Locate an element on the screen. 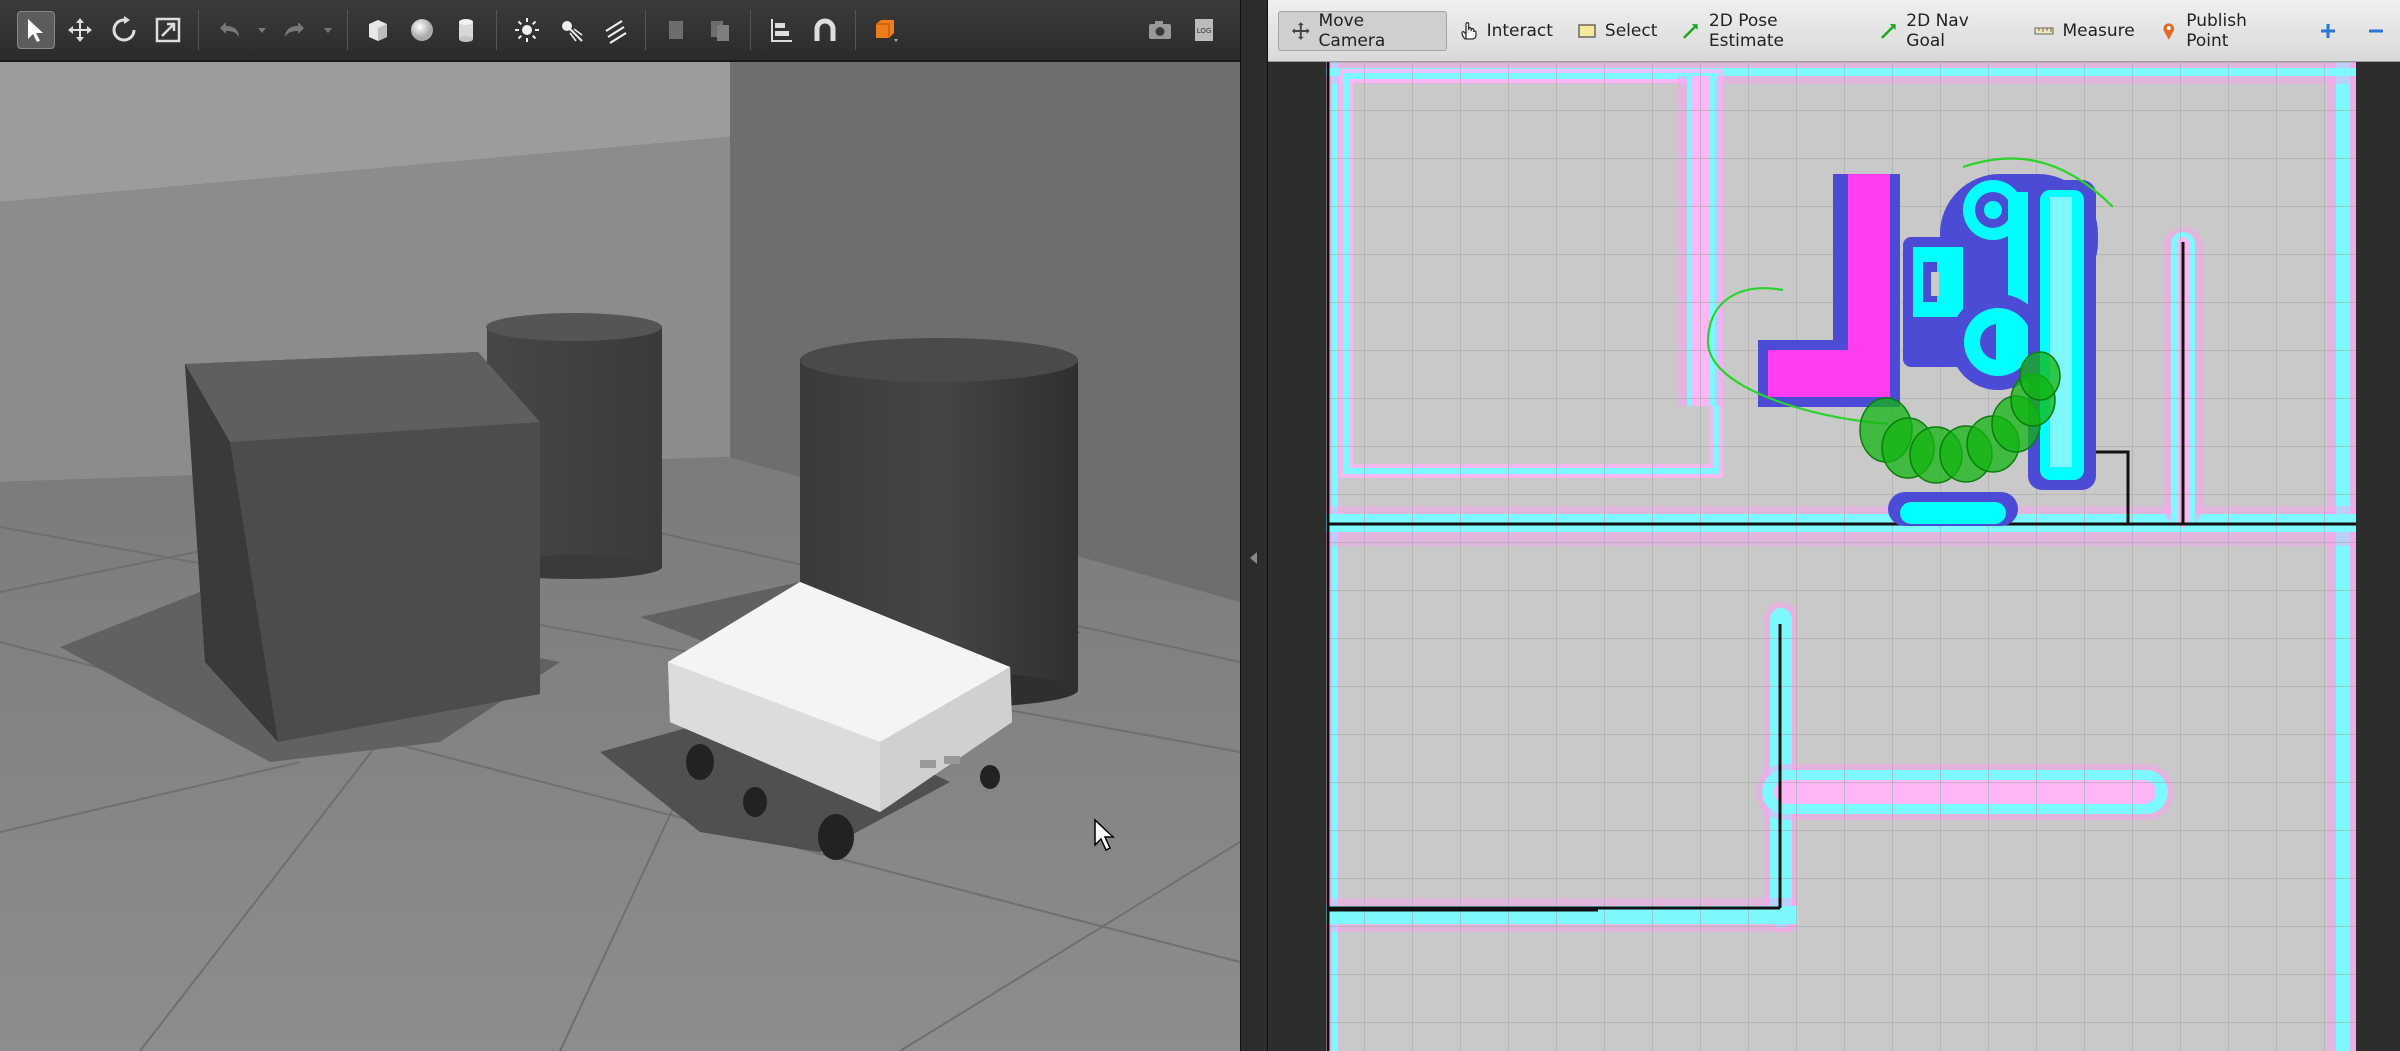  select-label: Select is located at coordinates (1631, 30).